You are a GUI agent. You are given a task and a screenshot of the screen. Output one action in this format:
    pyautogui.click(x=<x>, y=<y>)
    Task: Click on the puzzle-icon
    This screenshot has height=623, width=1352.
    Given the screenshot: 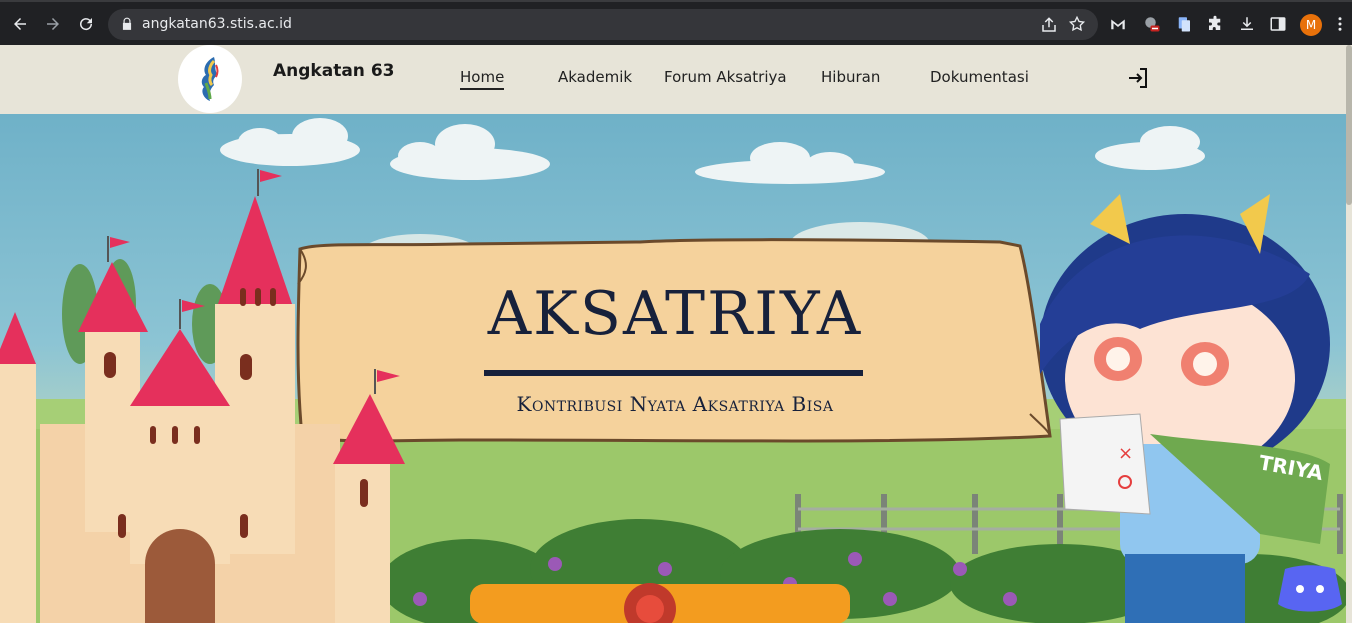 What is the action you would take?
    pyautogui.click(x=1215, y=24)
    